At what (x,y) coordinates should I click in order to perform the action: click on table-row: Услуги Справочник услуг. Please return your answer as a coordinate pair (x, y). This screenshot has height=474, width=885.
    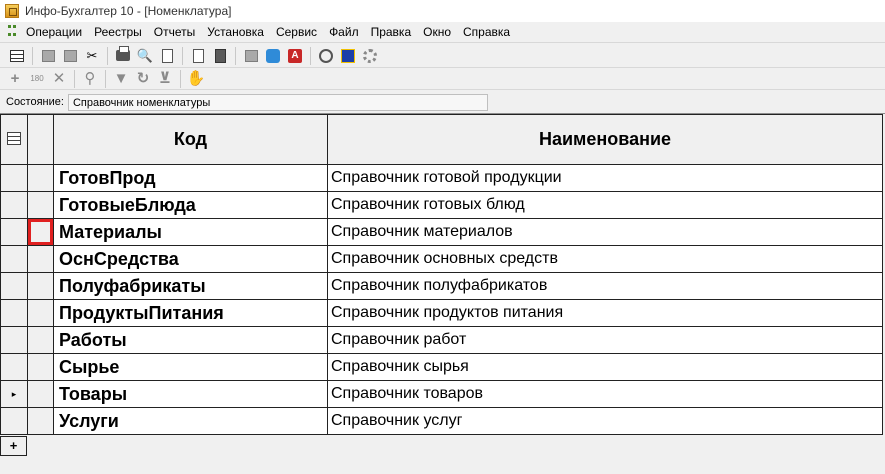
    Looking at the image, I should click on (441, 421).